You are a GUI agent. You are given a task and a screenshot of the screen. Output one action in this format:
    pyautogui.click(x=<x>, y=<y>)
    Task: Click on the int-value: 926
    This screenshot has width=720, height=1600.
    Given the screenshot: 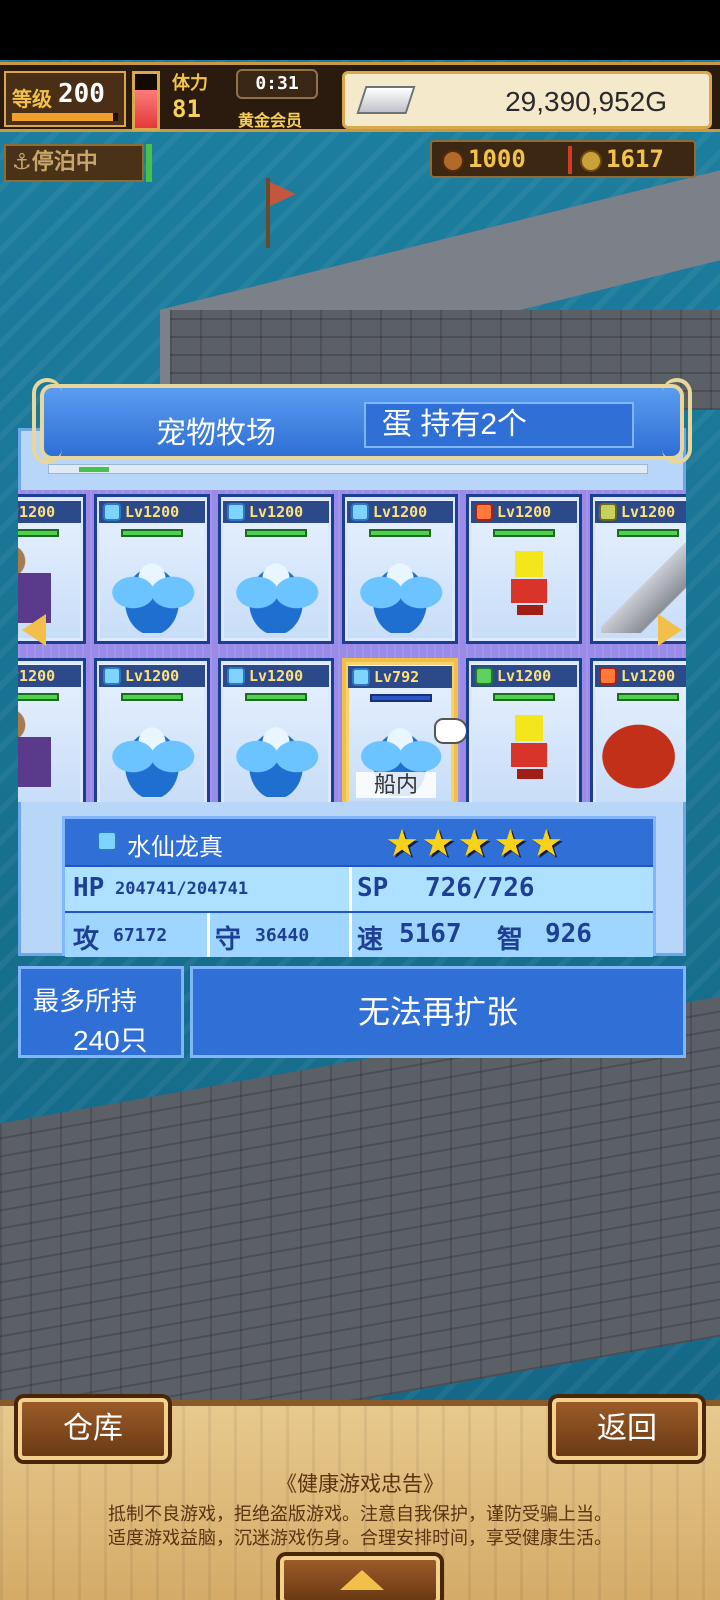 What is the action you would take?
    pyautogui.click(x=568, y=934)
    